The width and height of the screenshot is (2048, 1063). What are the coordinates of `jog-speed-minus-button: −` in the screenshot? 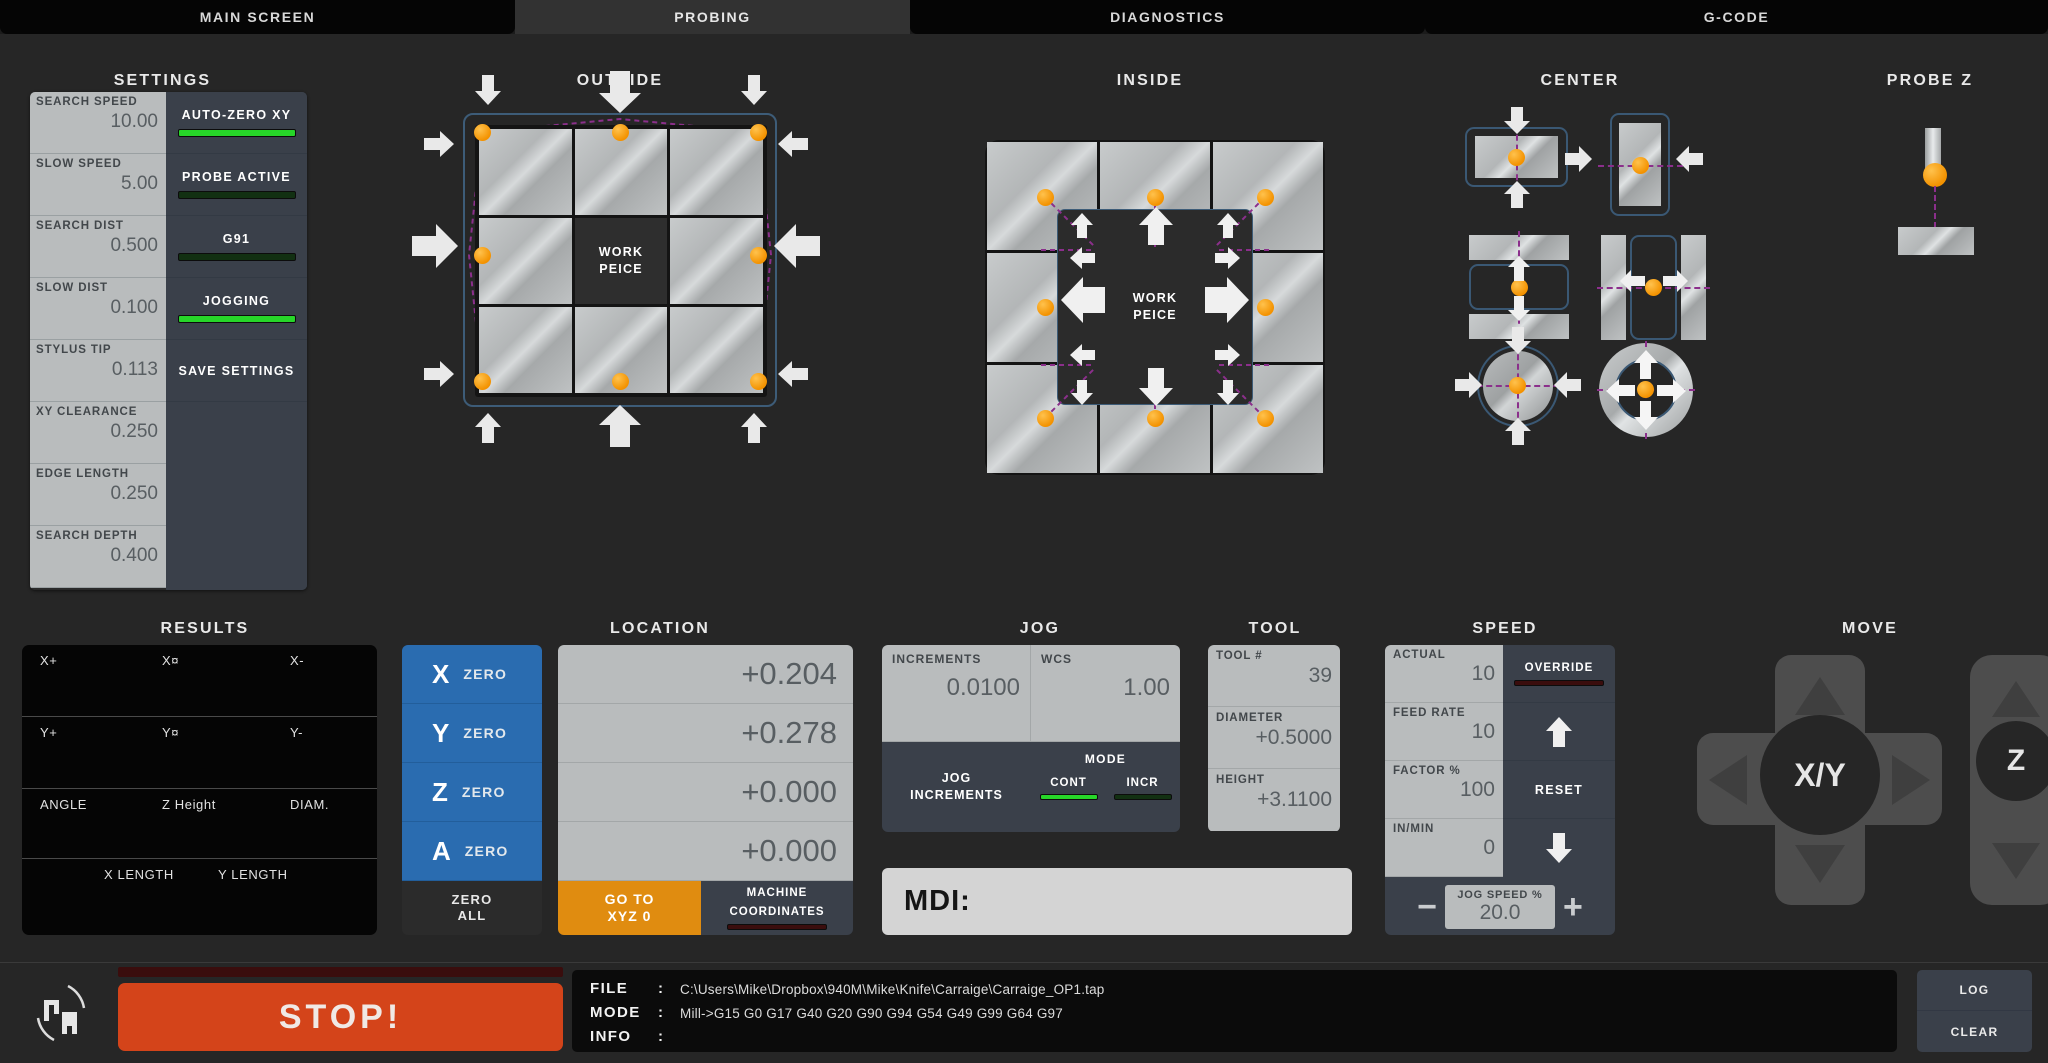 It's located at (1427, 907).